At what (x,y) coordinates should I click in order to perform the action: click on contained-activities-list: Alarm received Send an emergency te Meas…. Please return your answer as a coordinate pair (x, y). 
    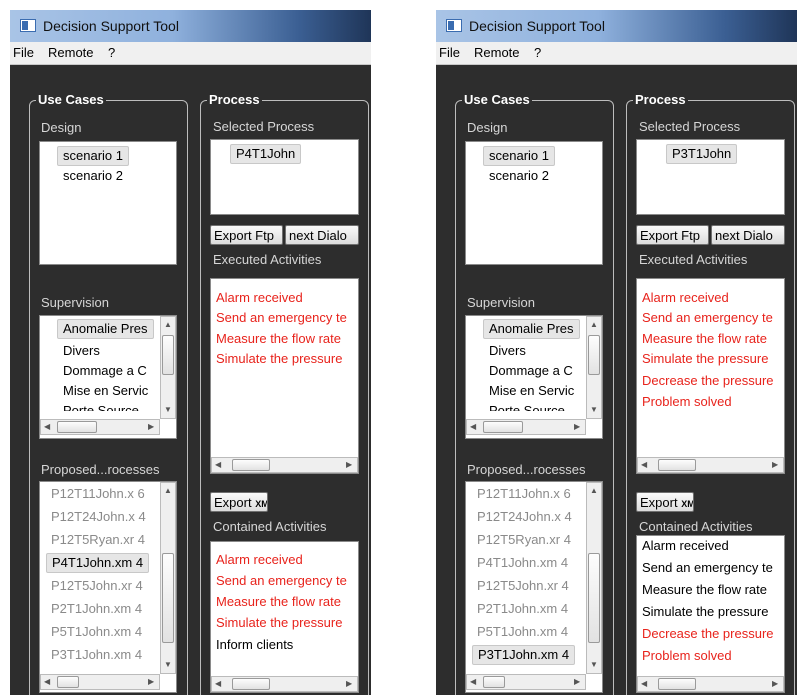
    Looking at the image, I should click on (284, 617).